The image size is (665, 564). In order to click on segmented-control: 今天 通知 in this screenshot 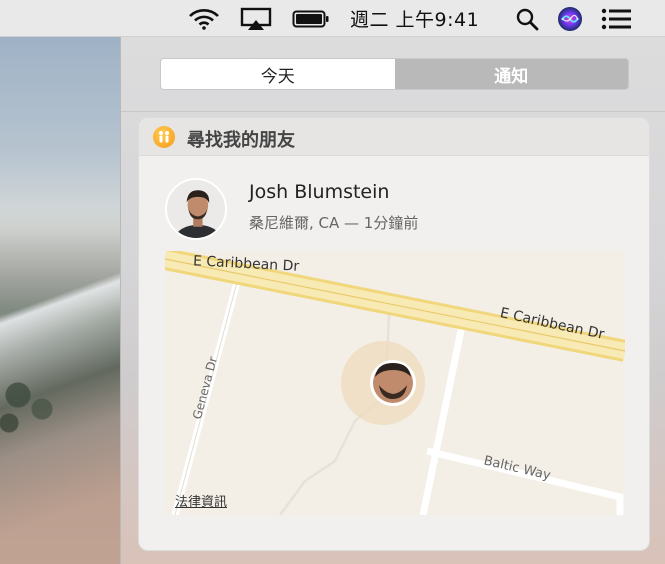, I will do `click(394, 74)`.